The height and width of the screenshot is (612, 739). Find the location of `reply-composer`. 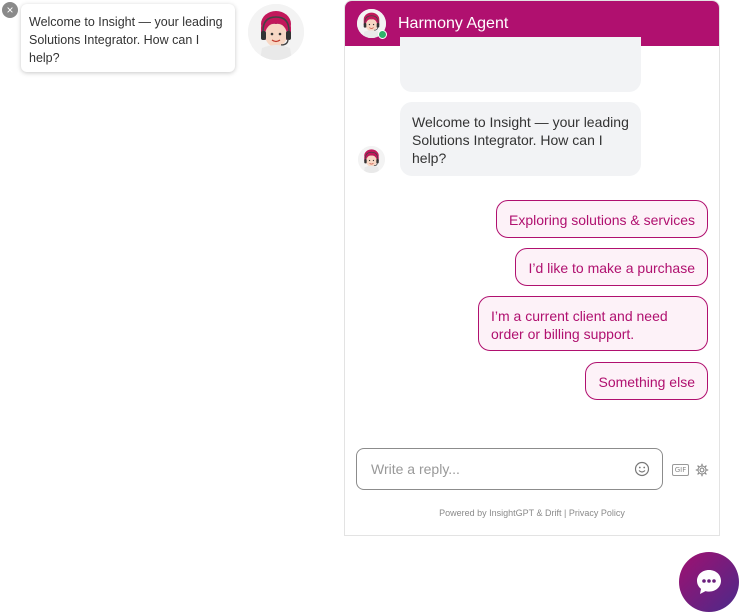

reply-composer is located at coordinates (509, 469).